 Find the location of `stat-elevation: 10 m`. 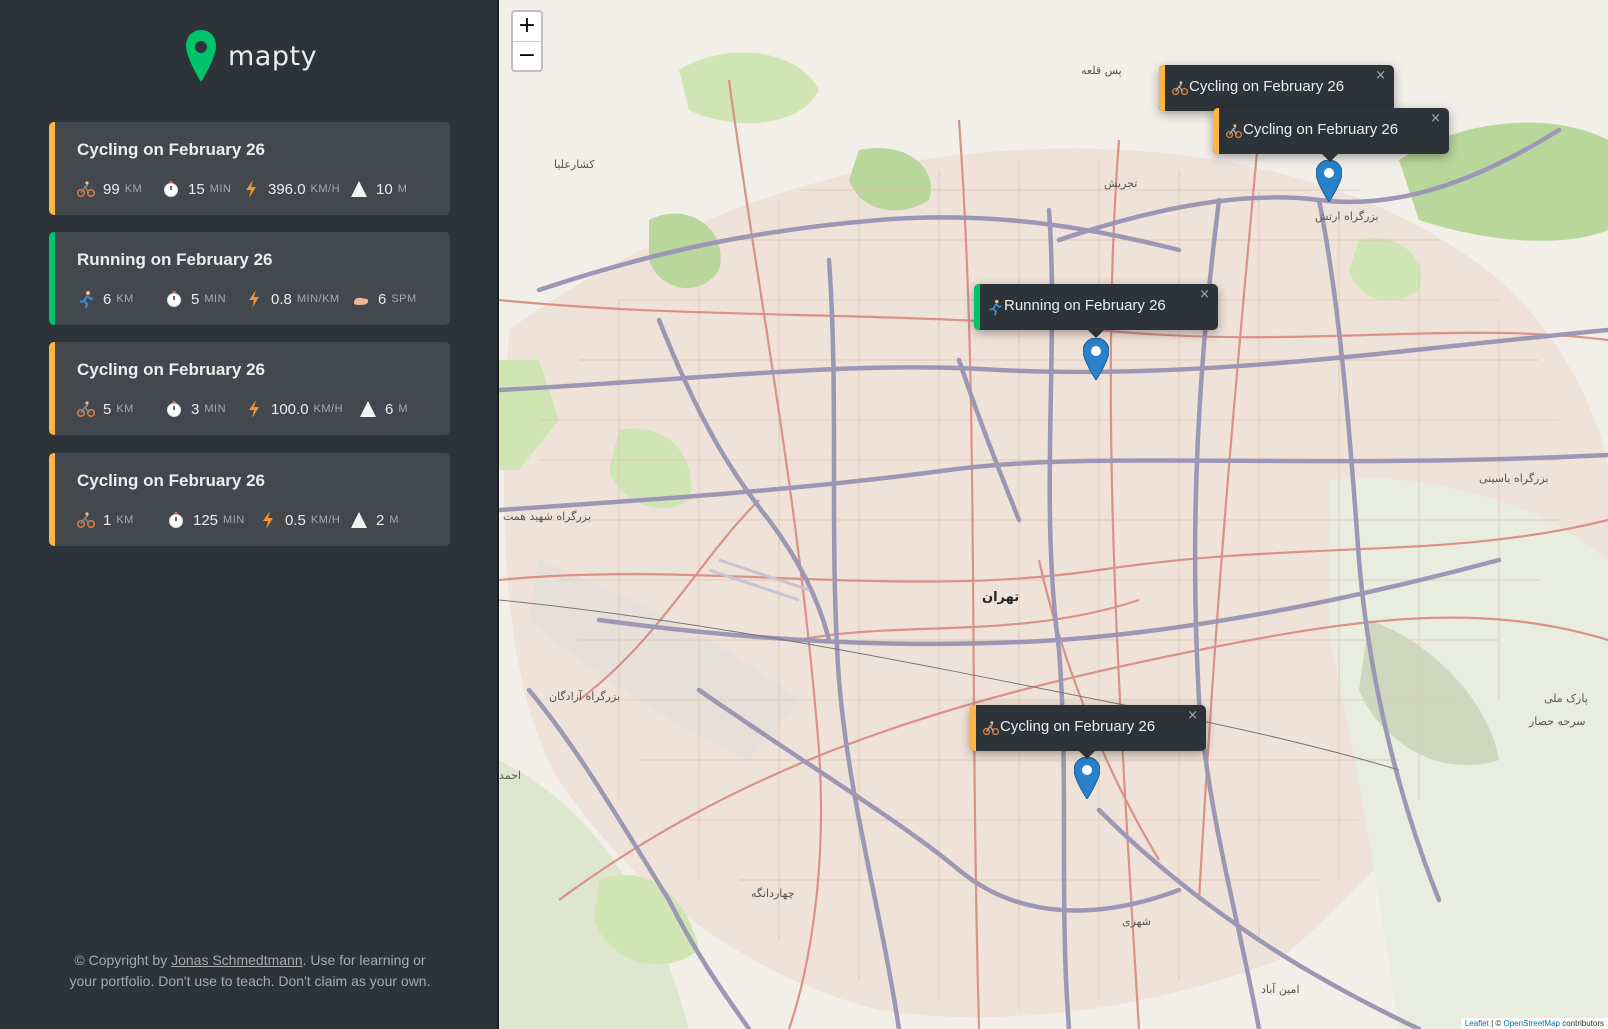

stat-elevation: 10 m is located at coordinates (378, 189).